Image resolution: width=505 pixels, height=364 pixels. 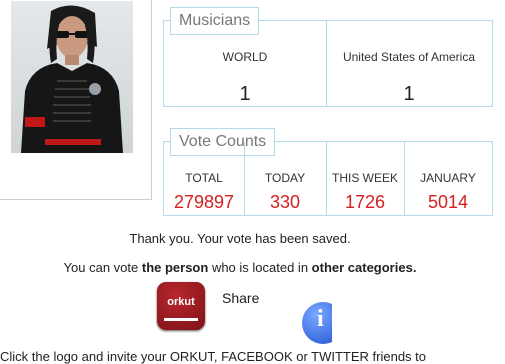 I want to click on vote-total-value: 279897, so click(x=204, y=202).